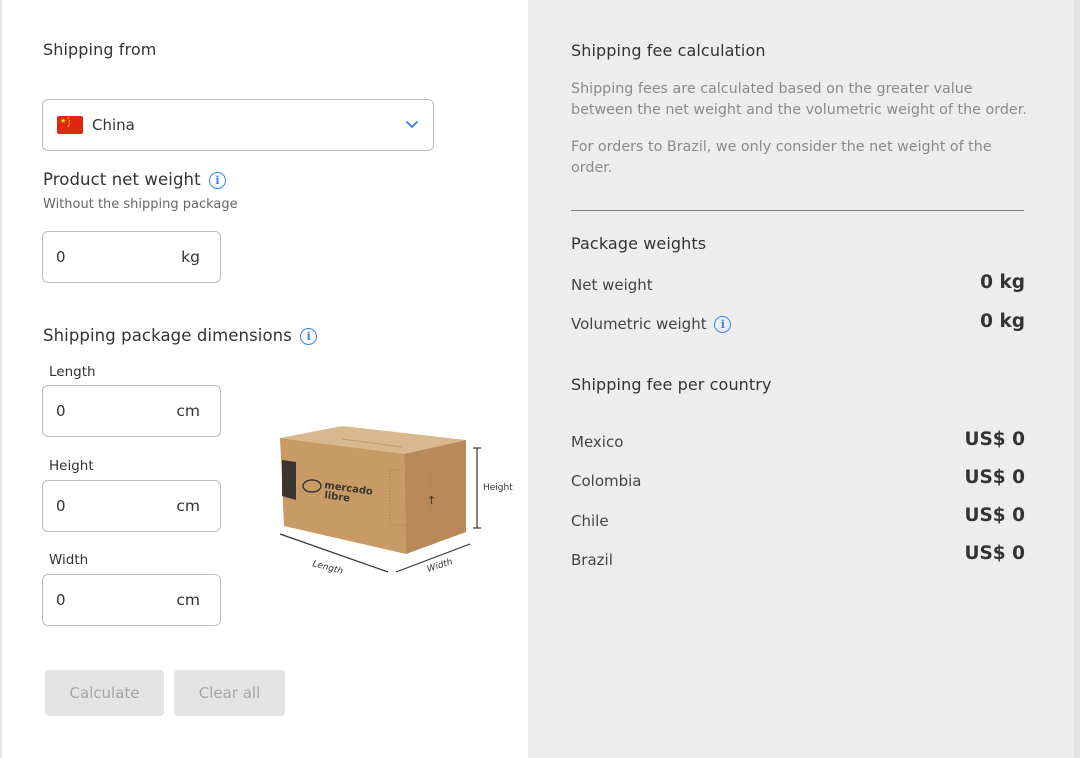  What do you see at coordinates (229, 693) in the screenshot?
I see `clear-all-button: Clear all` at bounding box center [229, 693].